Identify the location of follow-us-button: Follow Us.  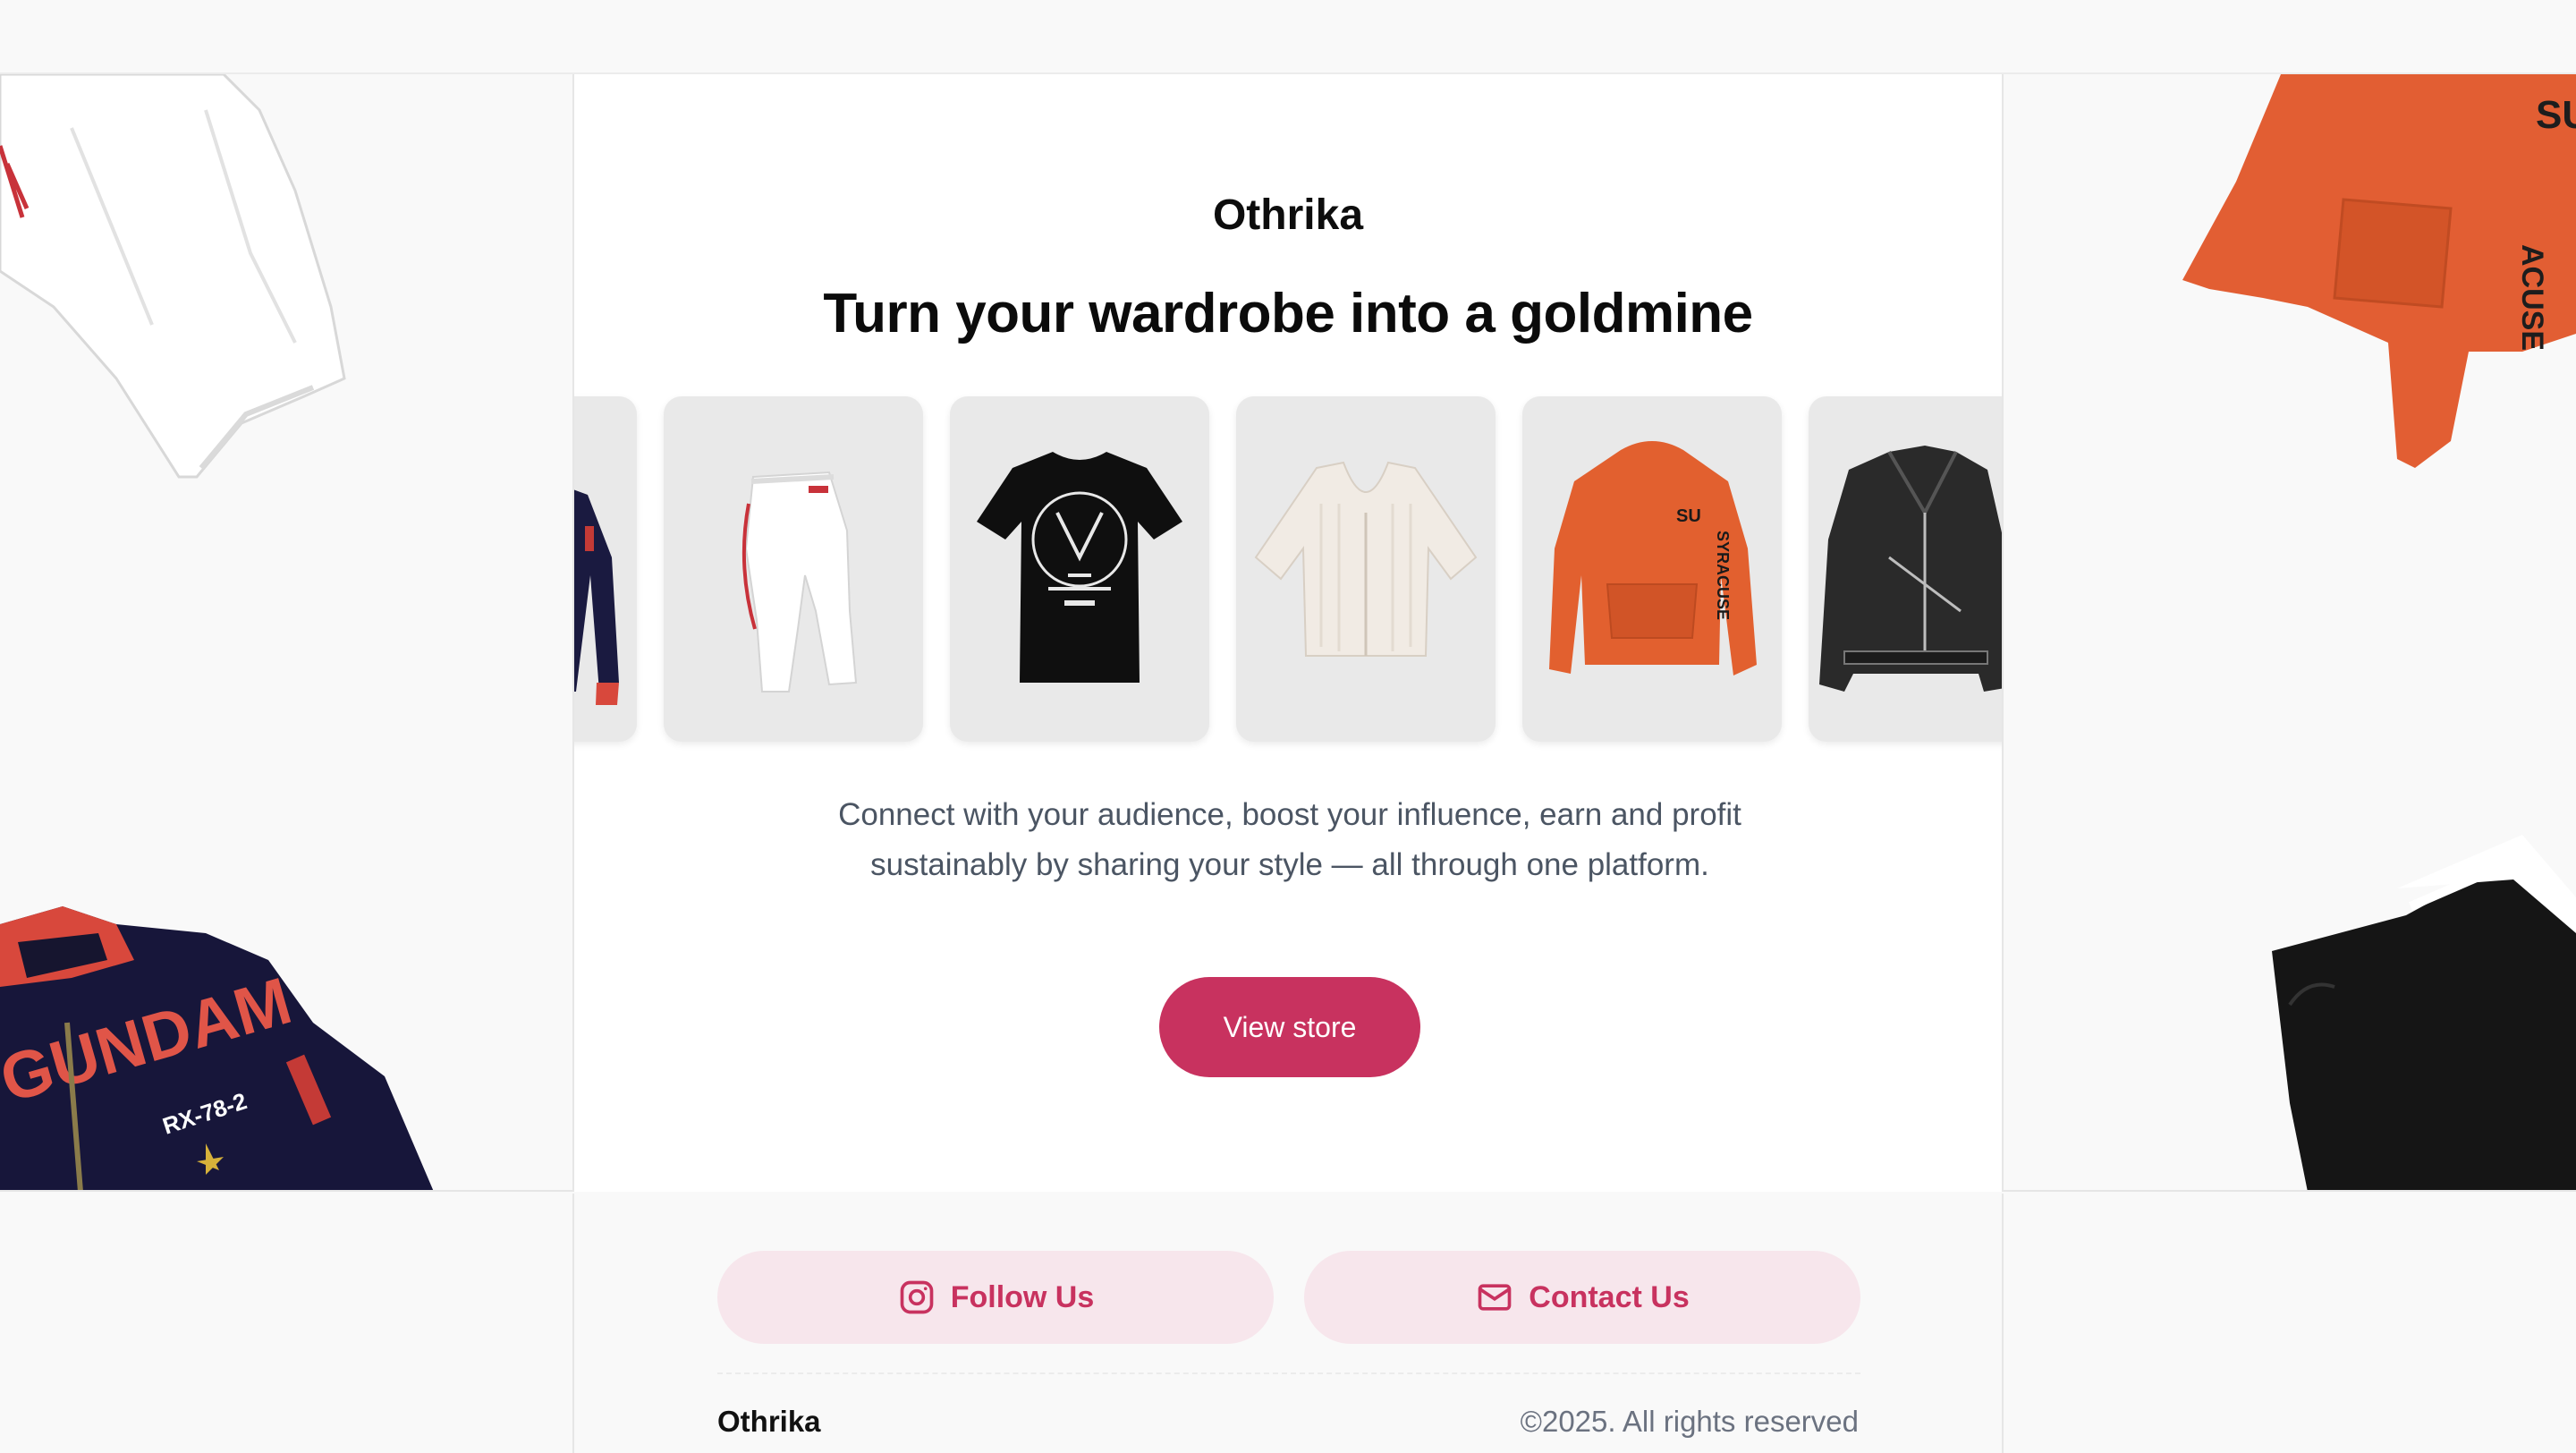
(995, 1297).